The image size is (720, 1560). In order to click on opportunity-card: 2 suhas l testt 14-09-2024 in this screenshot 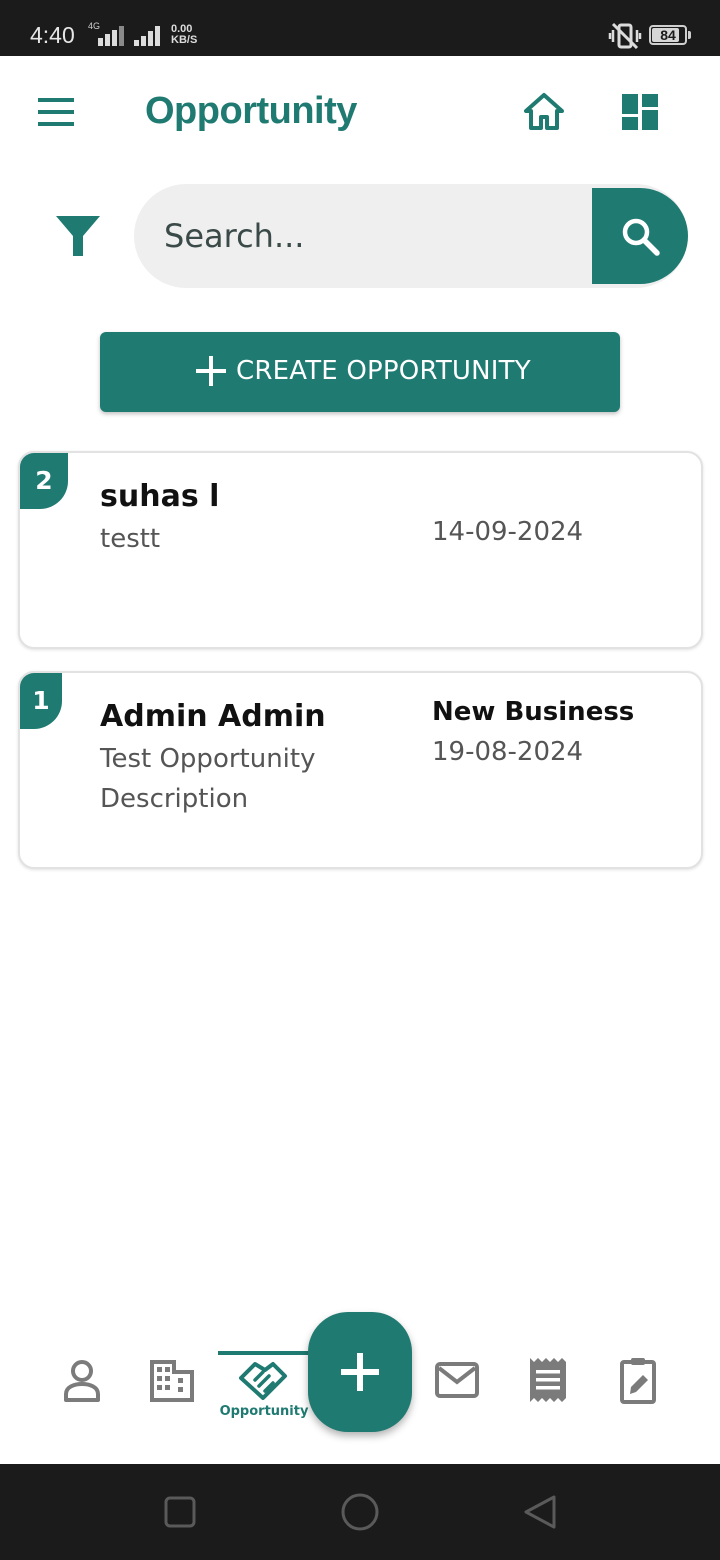, I will do `click(360, 550)`.